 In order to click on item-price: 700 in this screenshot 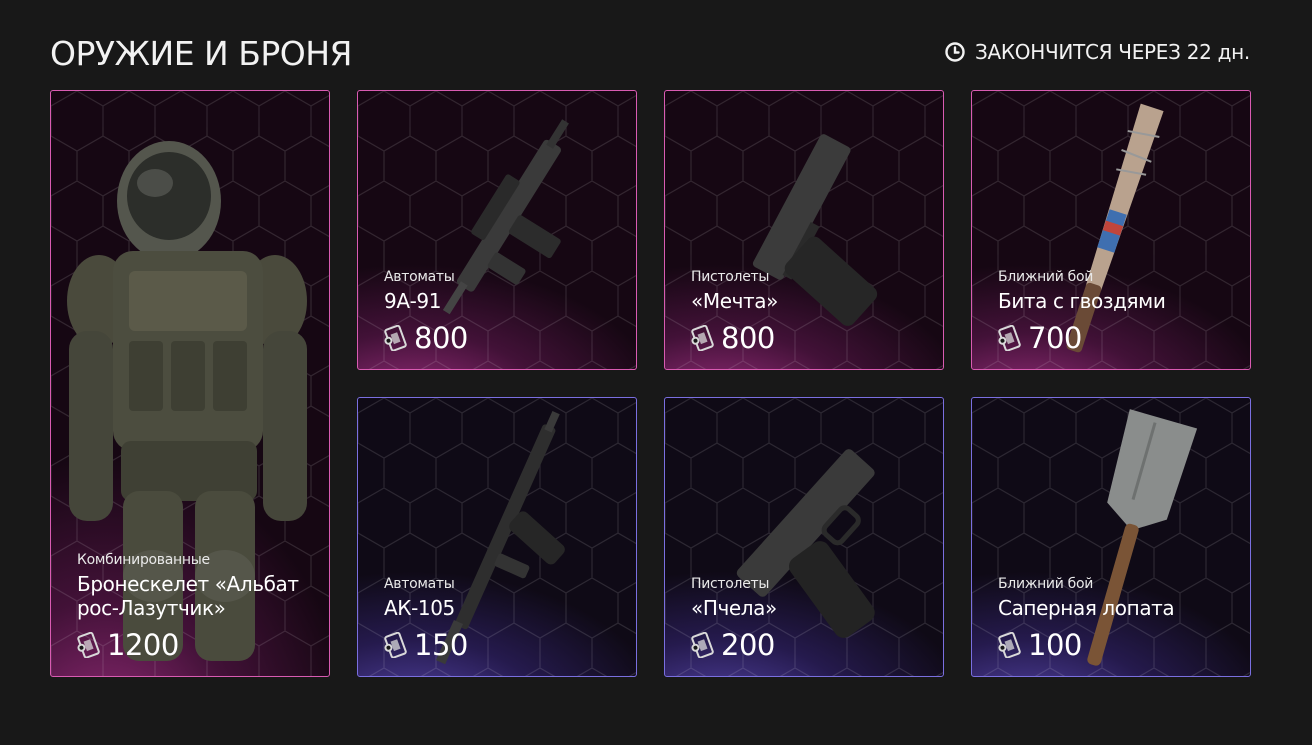, I will do `click(1081, 338)`.